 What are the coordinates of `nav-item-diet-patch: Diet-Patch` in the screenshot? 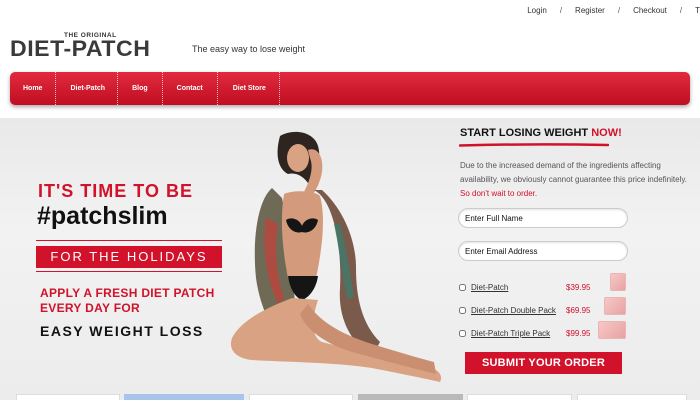 It's located at (87, 88).